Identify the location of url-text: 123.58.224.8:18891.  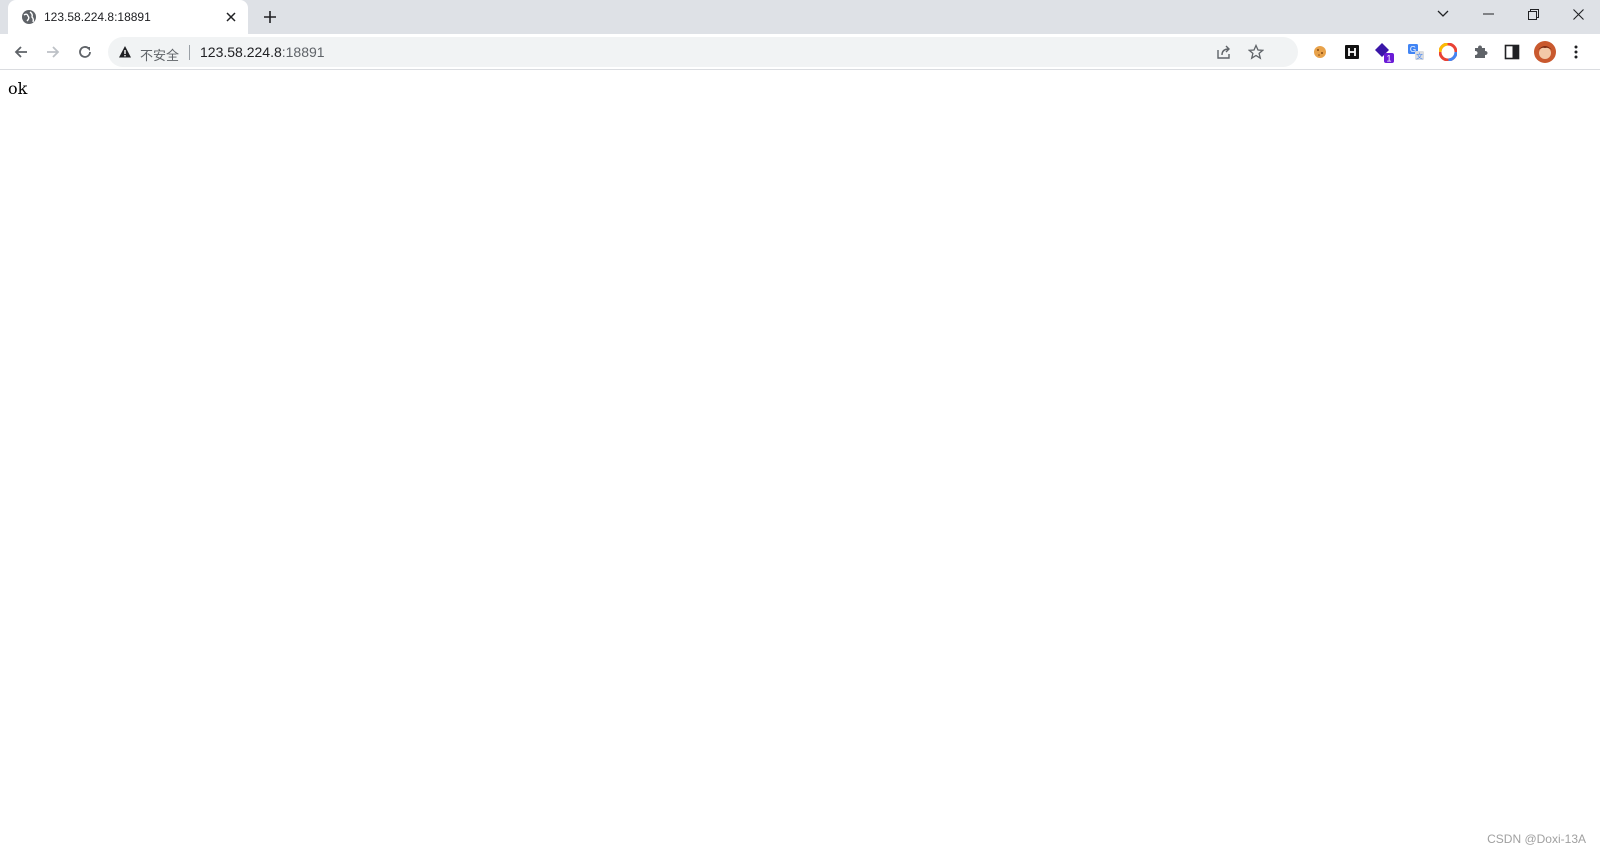
(262, 52).